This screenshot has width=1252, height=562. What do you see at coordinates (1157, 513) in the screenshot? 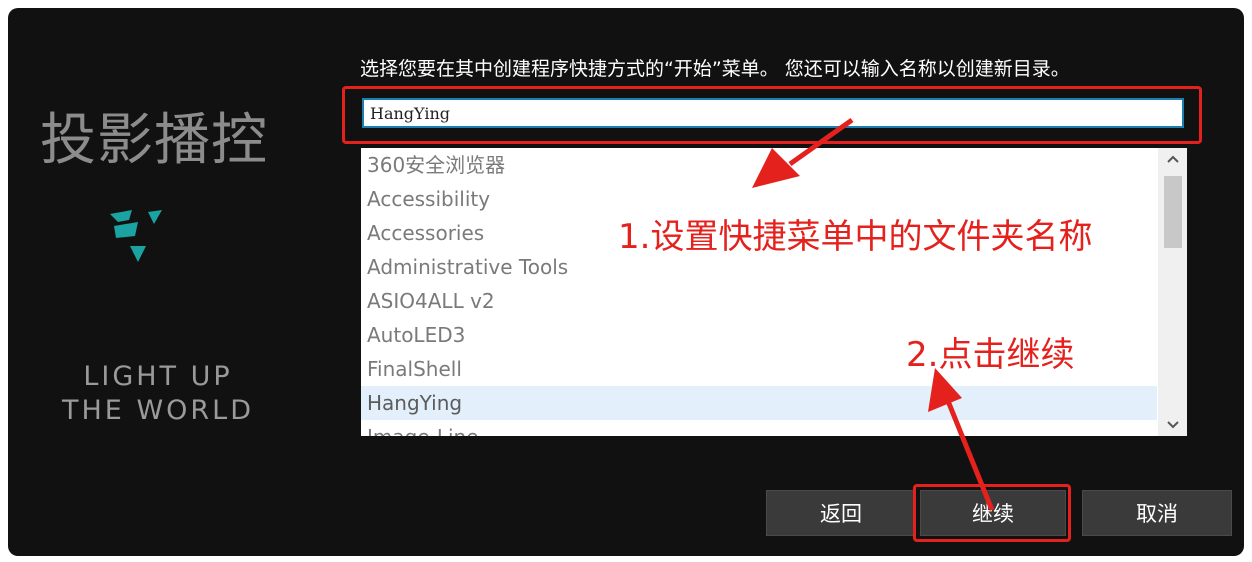
I see `cancel-button: 取消` at bounding box center [1157, 513].